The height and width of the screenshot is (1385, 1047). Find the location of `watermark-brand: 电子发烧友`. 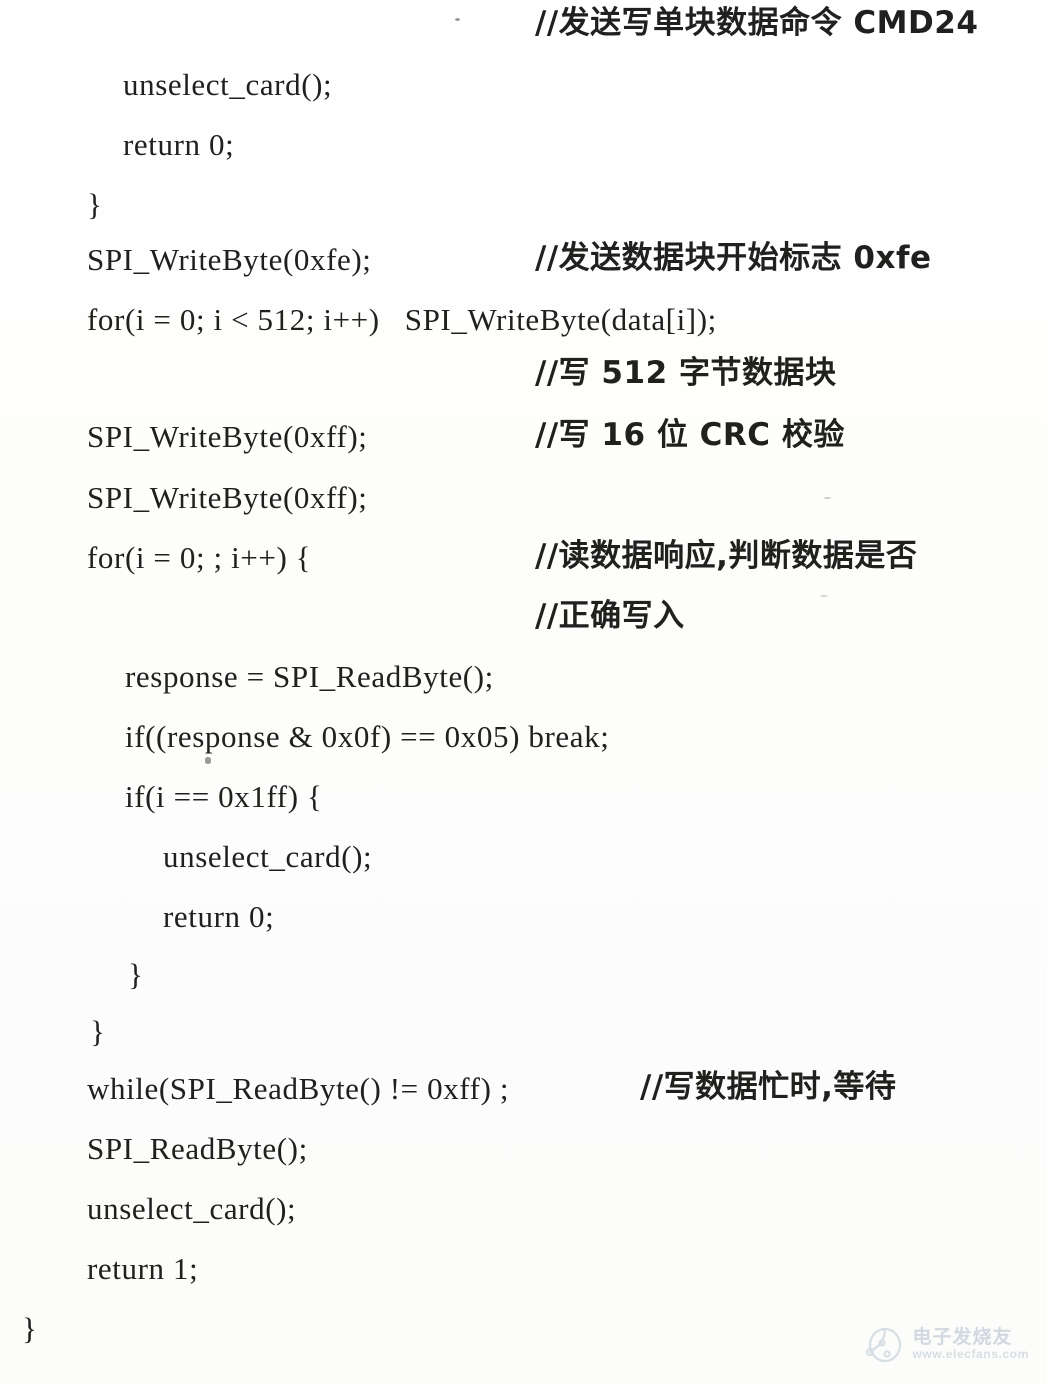

watermark-brand: 电子发烧友 is located at coordinates (962, 1336).